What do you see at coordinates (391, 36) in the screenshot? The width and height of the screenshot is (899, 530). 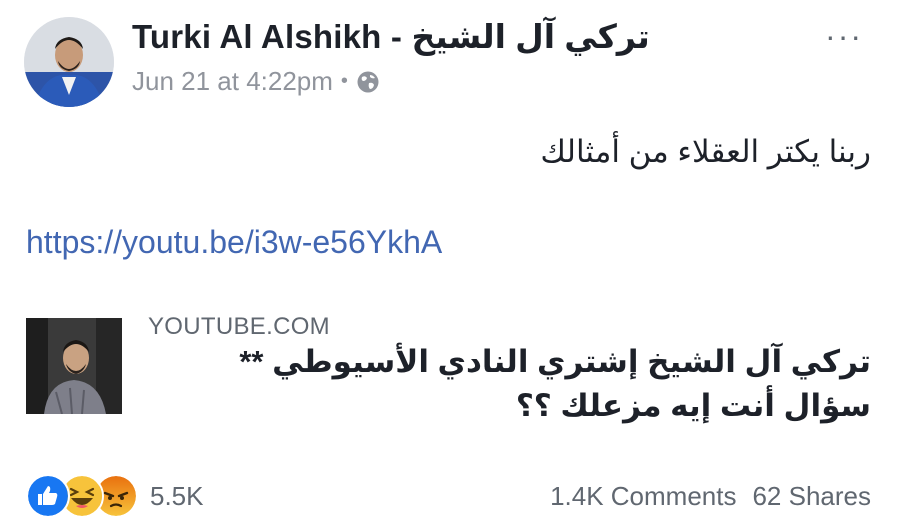 I see `author-name: Turki Al Alshikh - تركي آل الشيخ` at bounding box center [391, 36].